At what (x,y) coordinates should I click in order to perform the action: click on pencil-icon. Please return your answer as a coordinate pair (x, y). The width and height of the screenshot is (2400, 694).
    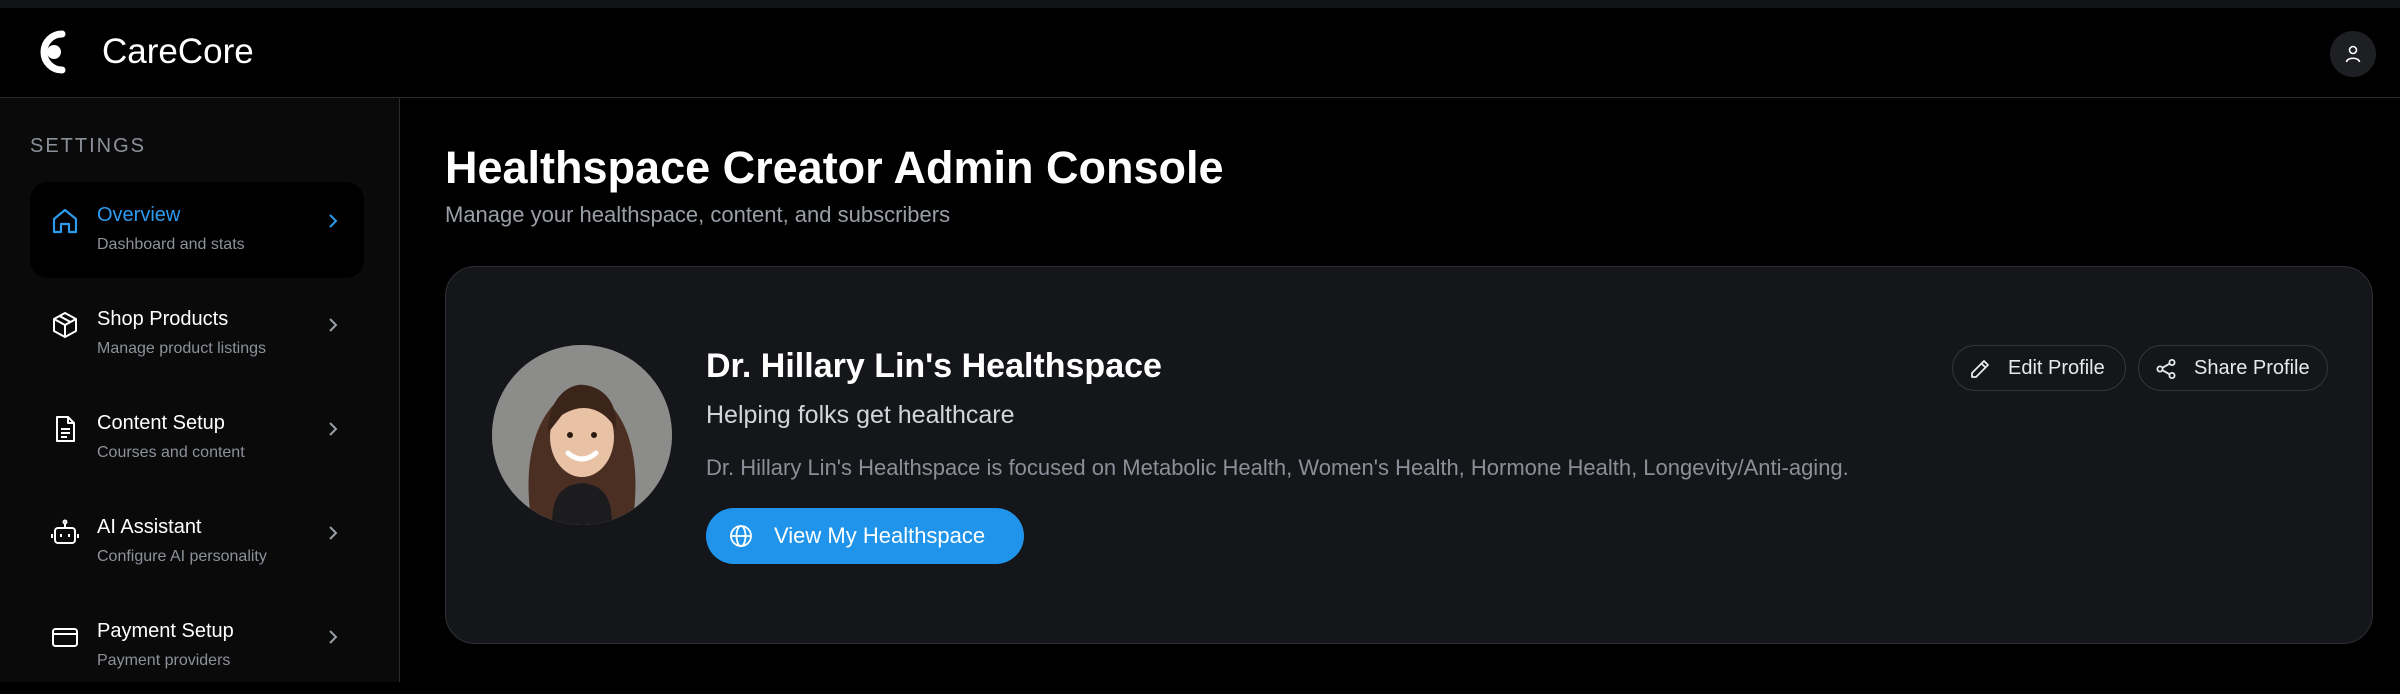
    Looking at the image, I should click on (1980, 369).